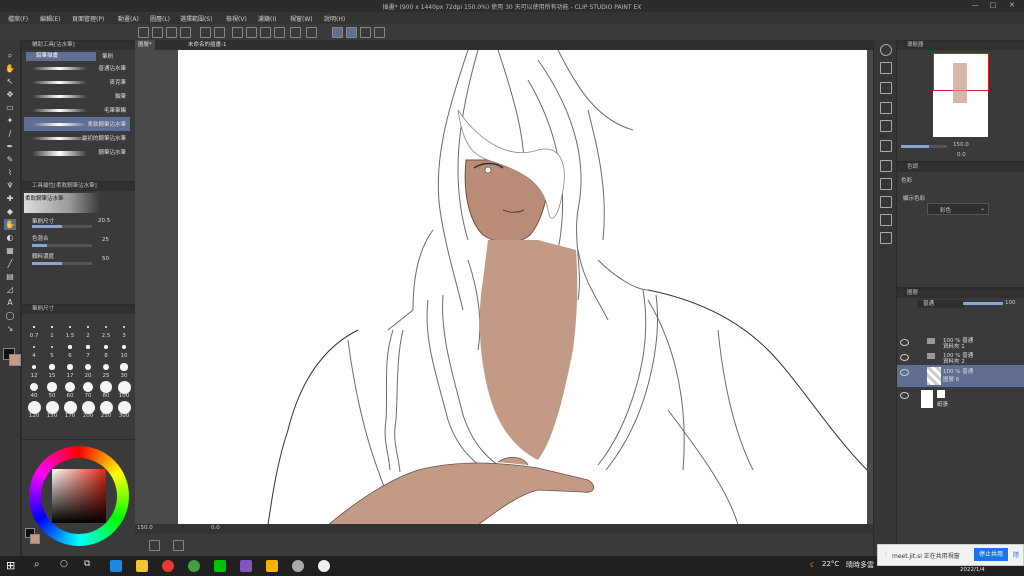 This screenshot has height=576, width=1024. I want to click on reset-view-icon, so click(178, 545).